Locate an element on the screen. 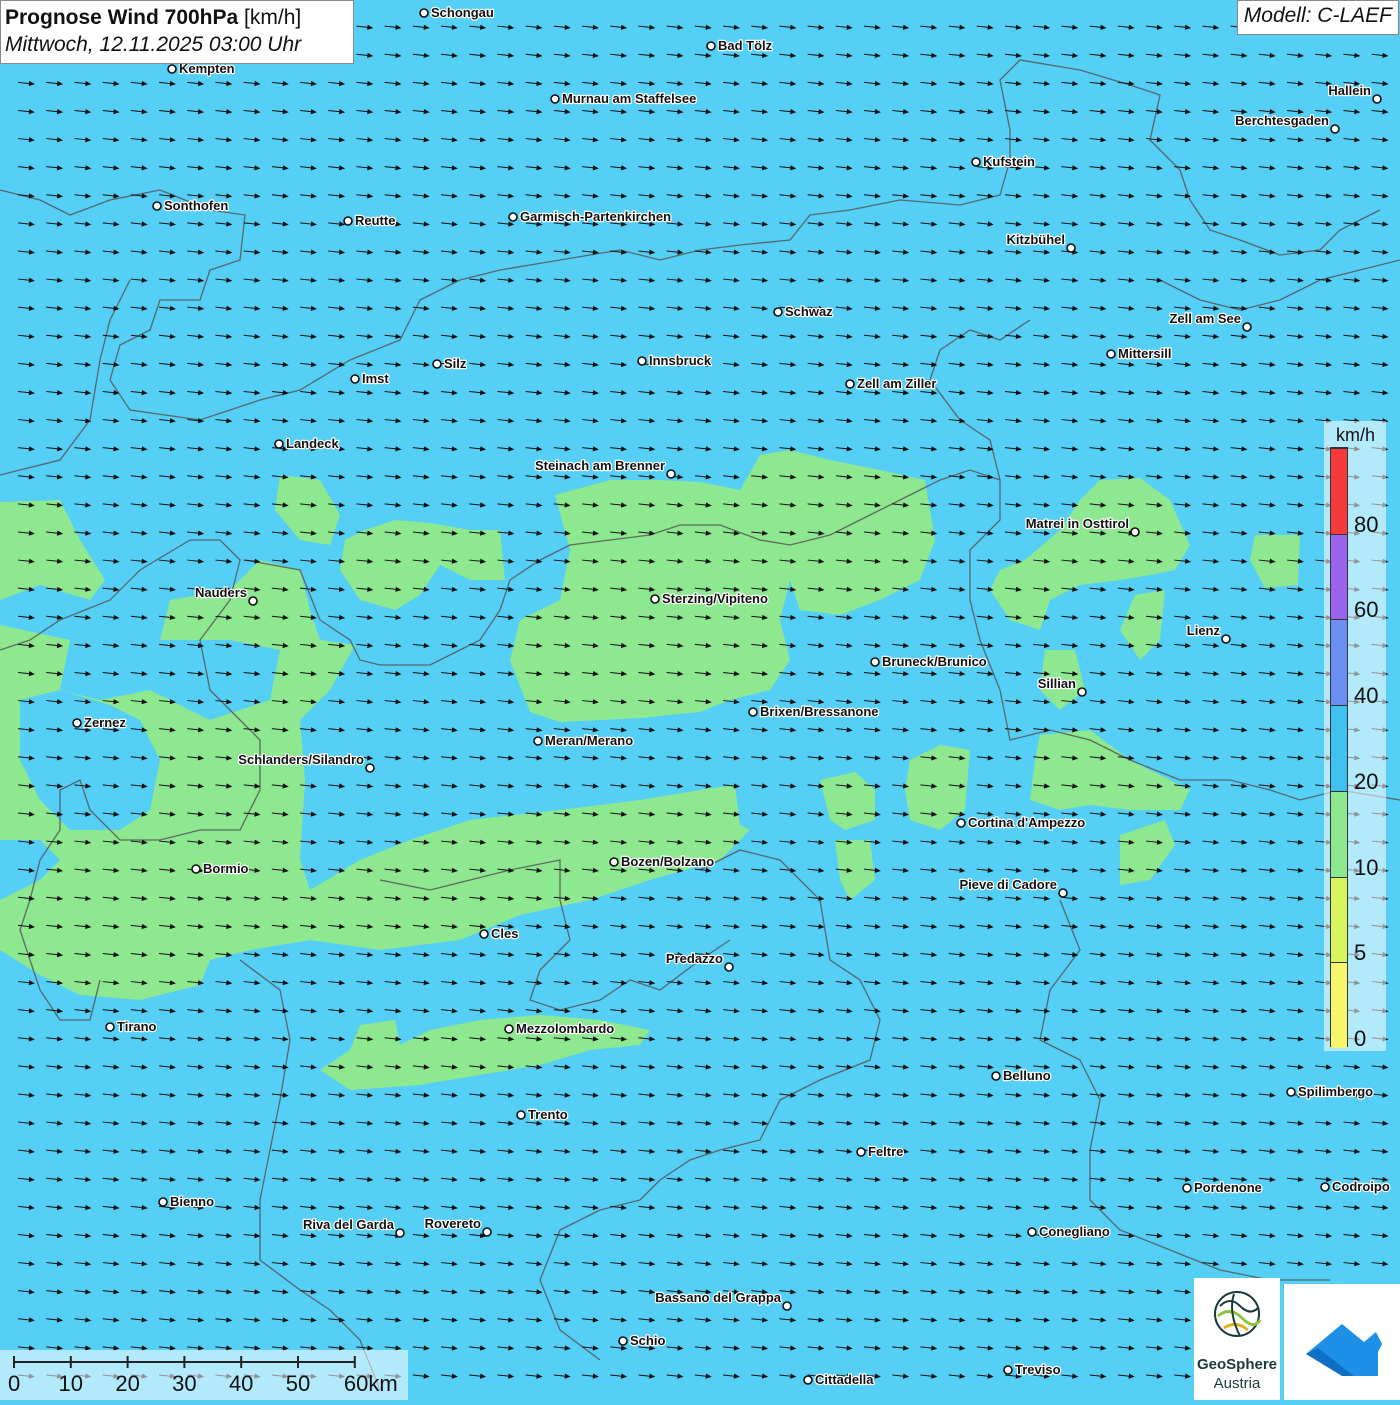  place-label: Feltre is located at coordinates (885, 1151).